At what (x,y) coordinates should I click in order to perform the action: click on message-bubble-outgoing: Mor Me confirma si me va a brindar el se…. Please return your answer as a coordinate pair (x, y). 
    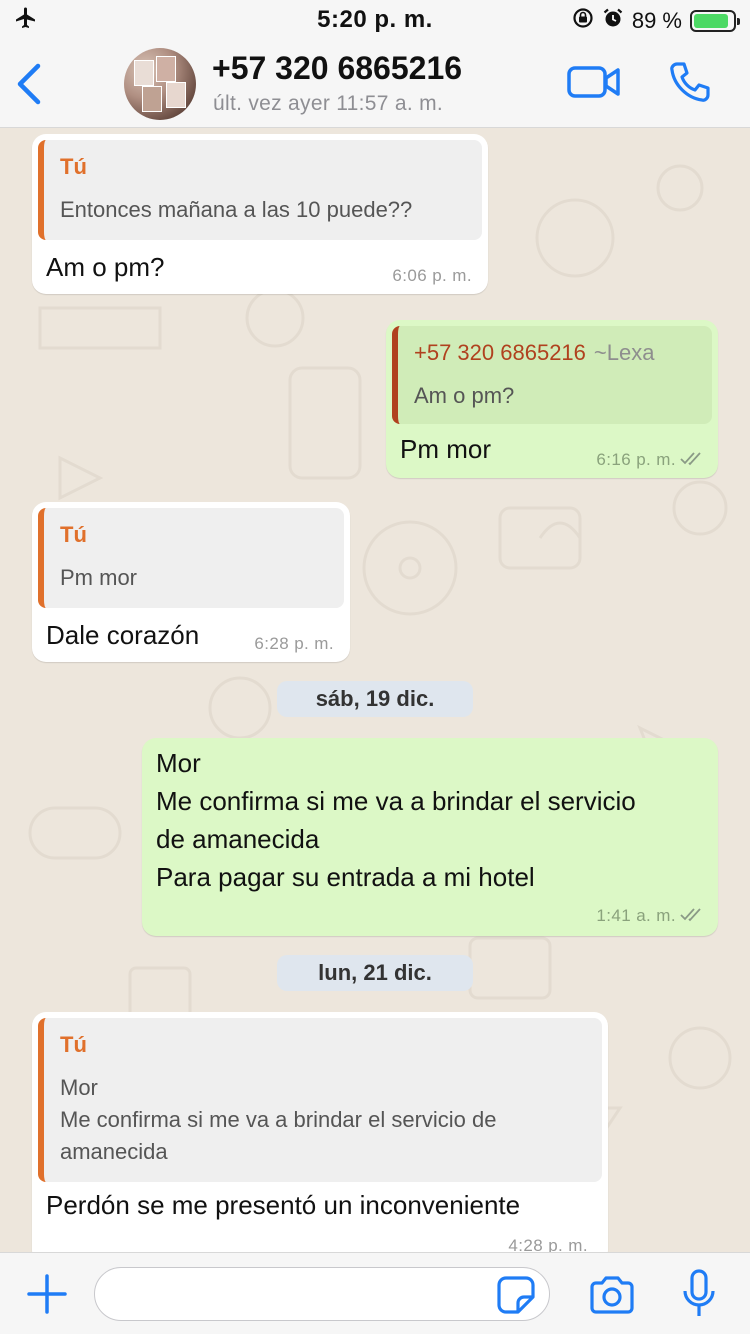
    Looking at the image, I should click on (430, 837).